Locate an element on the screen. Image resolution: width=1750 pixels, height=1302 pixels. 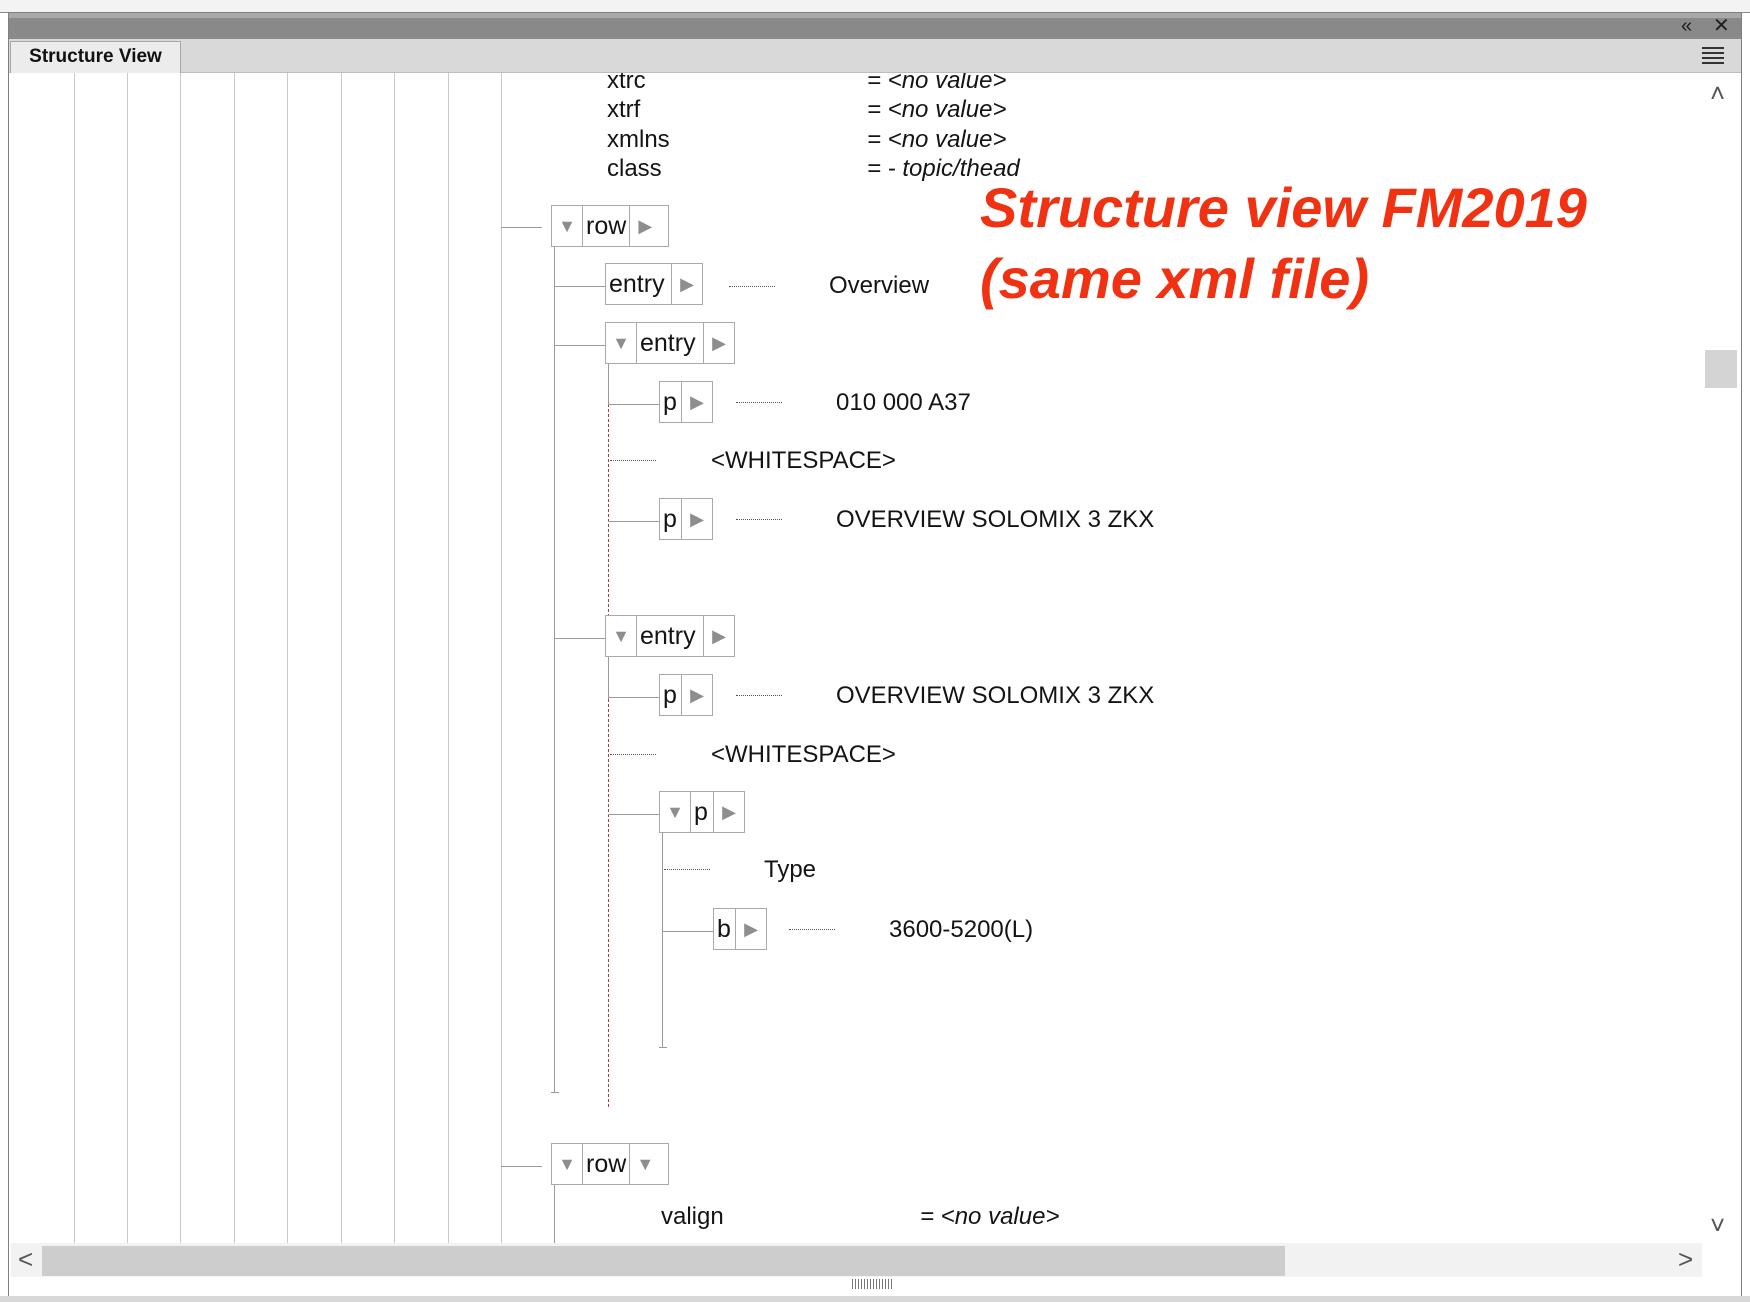
attribute-name: class is located at coordinates (634, 168).